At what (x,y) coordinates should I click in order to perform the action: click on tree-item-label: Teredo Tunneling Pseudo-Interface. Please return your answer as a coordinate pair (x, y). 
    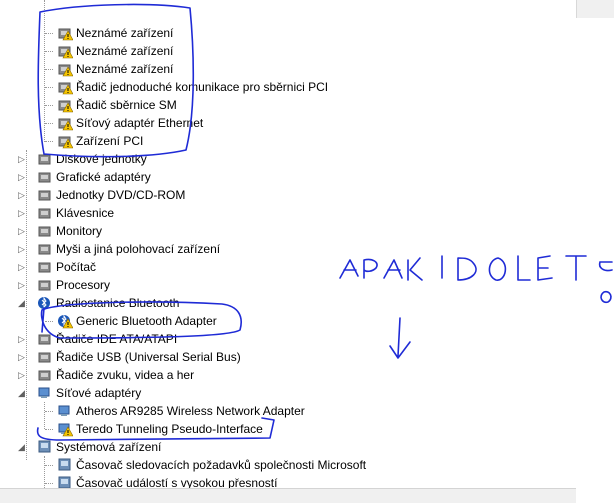
    Looking at the image, I should click on (169, 429).